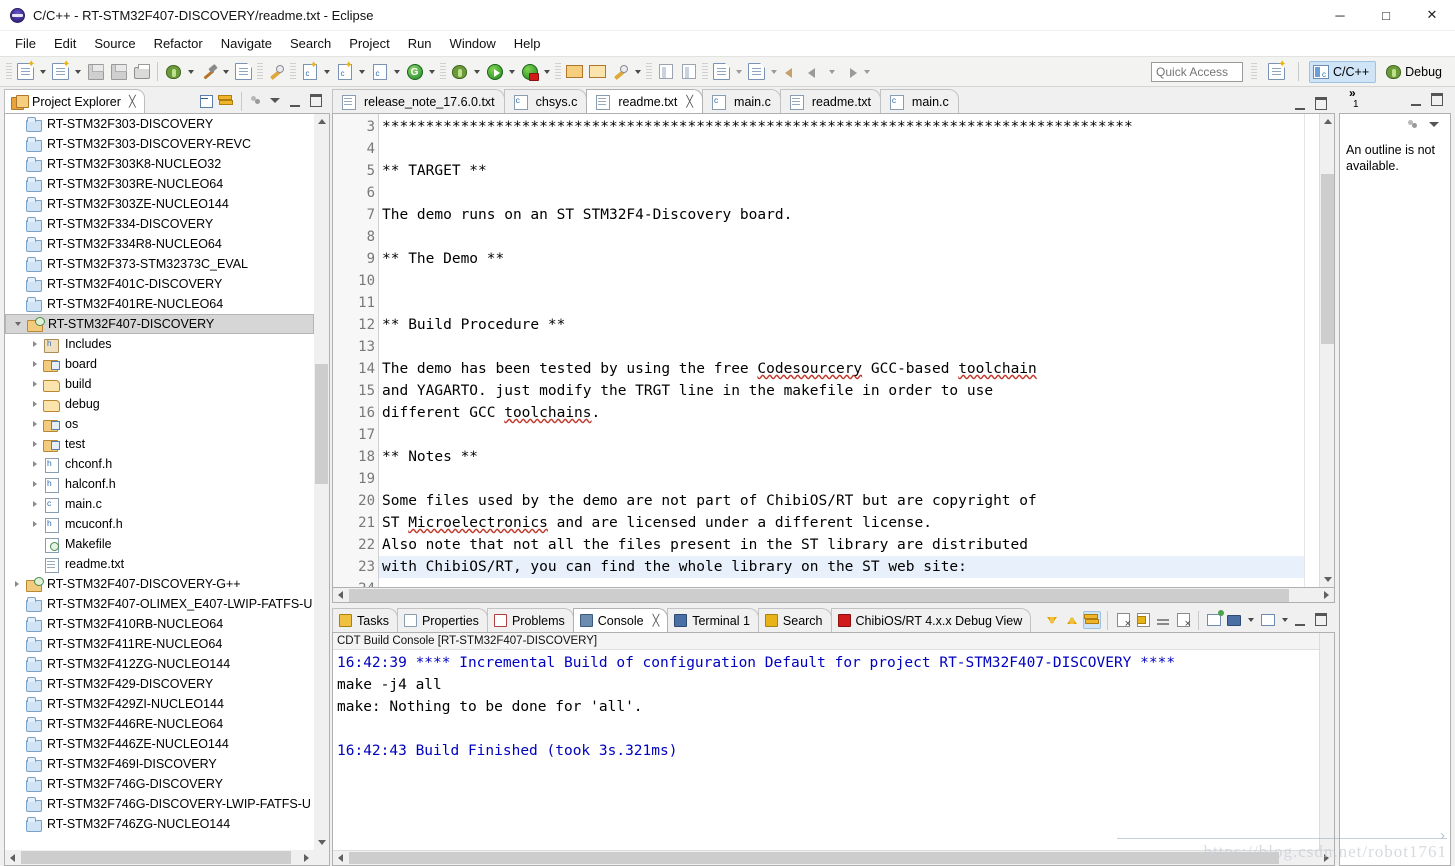 This screenshot has width=1455, height=866. I want to click on skip-breakpoints-button, so click(276, 71).